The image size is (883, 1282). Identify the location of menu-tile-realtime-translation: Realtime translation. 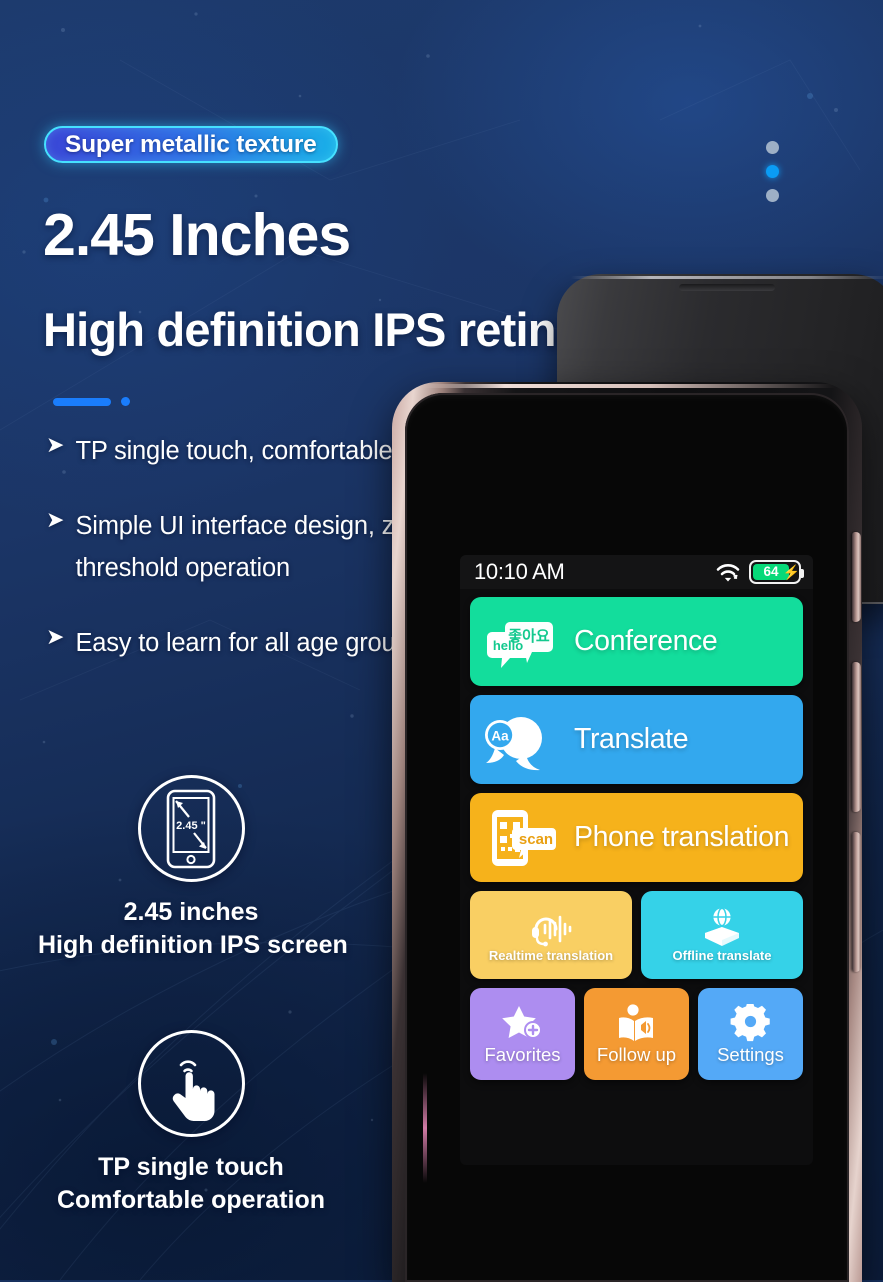
(551, 935).